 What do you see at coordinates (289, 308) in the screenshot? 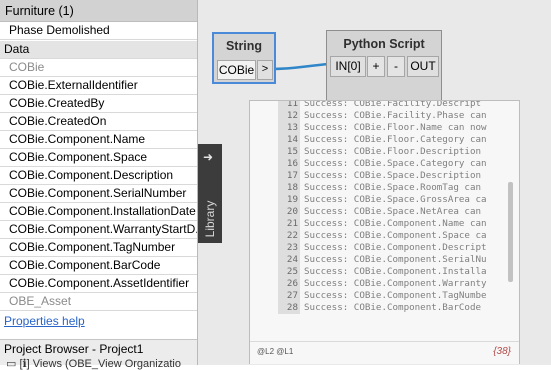
I see `line-number: 28` at bounding box center [289, 308].